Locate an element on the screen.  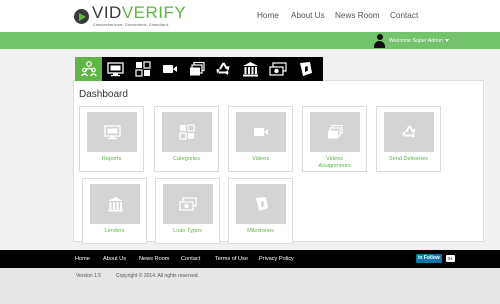
copyright-text: Copyright © 2014. All rights reserved. is located at coordinates (157, 276).